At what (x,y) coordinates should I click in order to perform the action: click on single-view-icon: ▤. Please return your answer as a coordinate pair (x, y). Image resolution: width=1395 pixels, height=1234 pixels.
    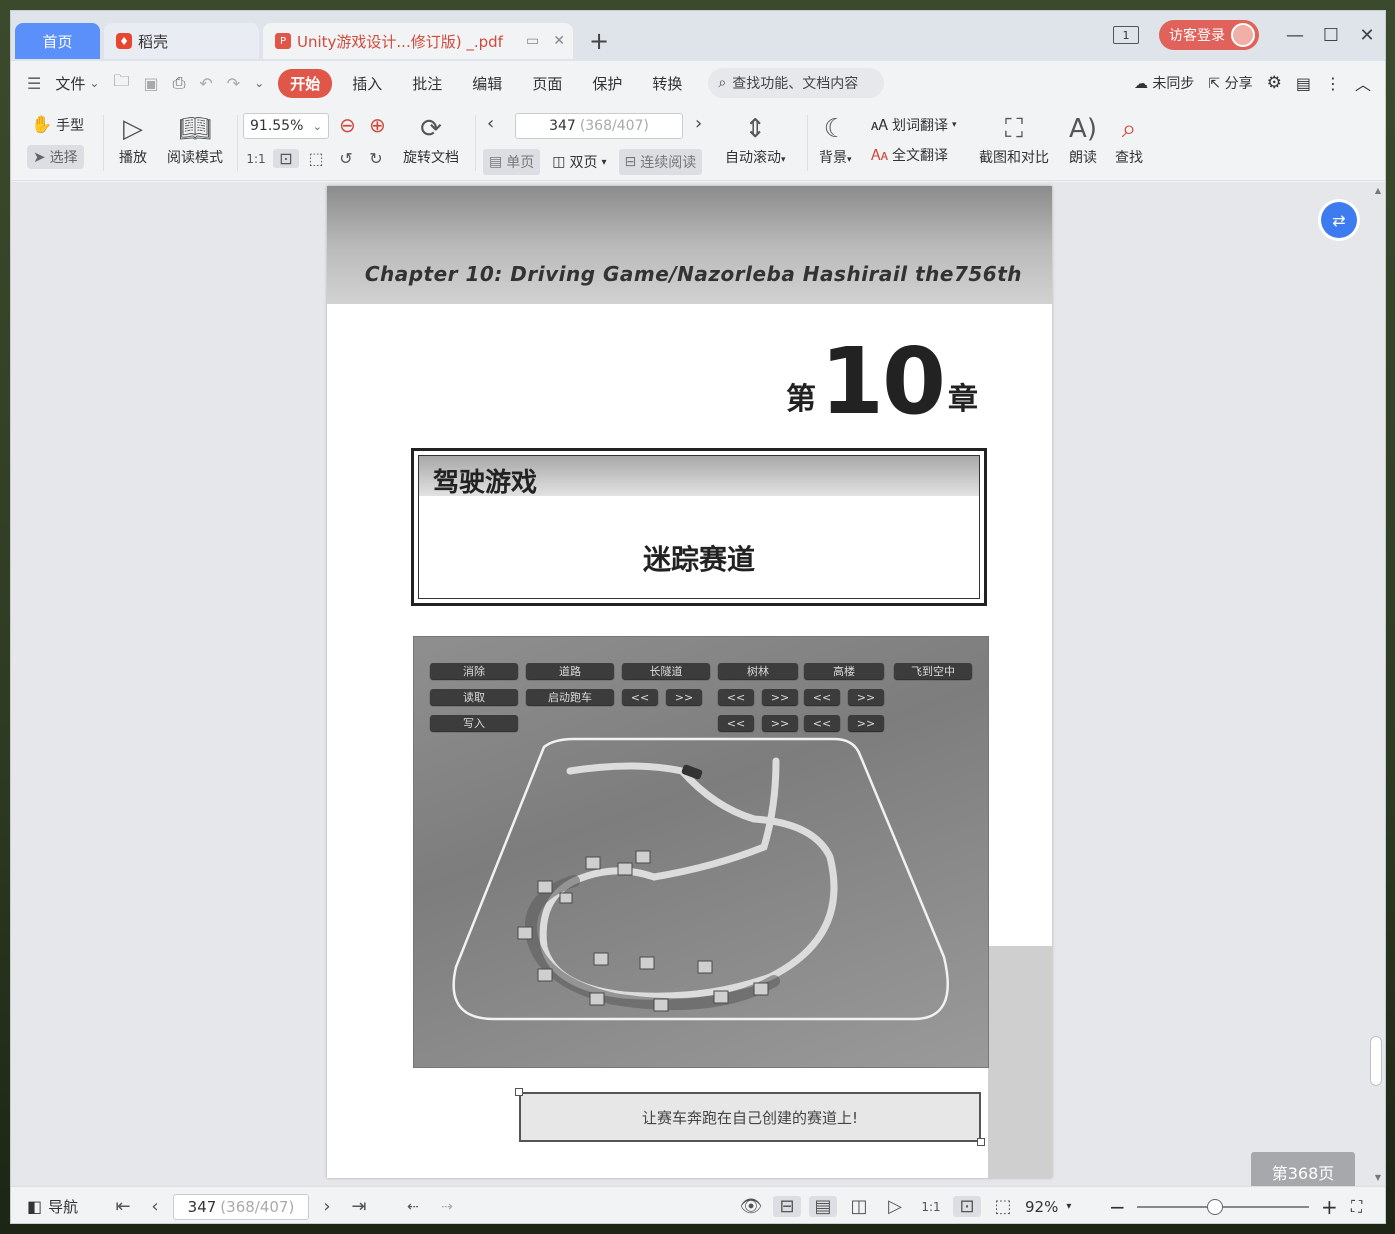
    Looking at the image, I should click on (823, 1206).